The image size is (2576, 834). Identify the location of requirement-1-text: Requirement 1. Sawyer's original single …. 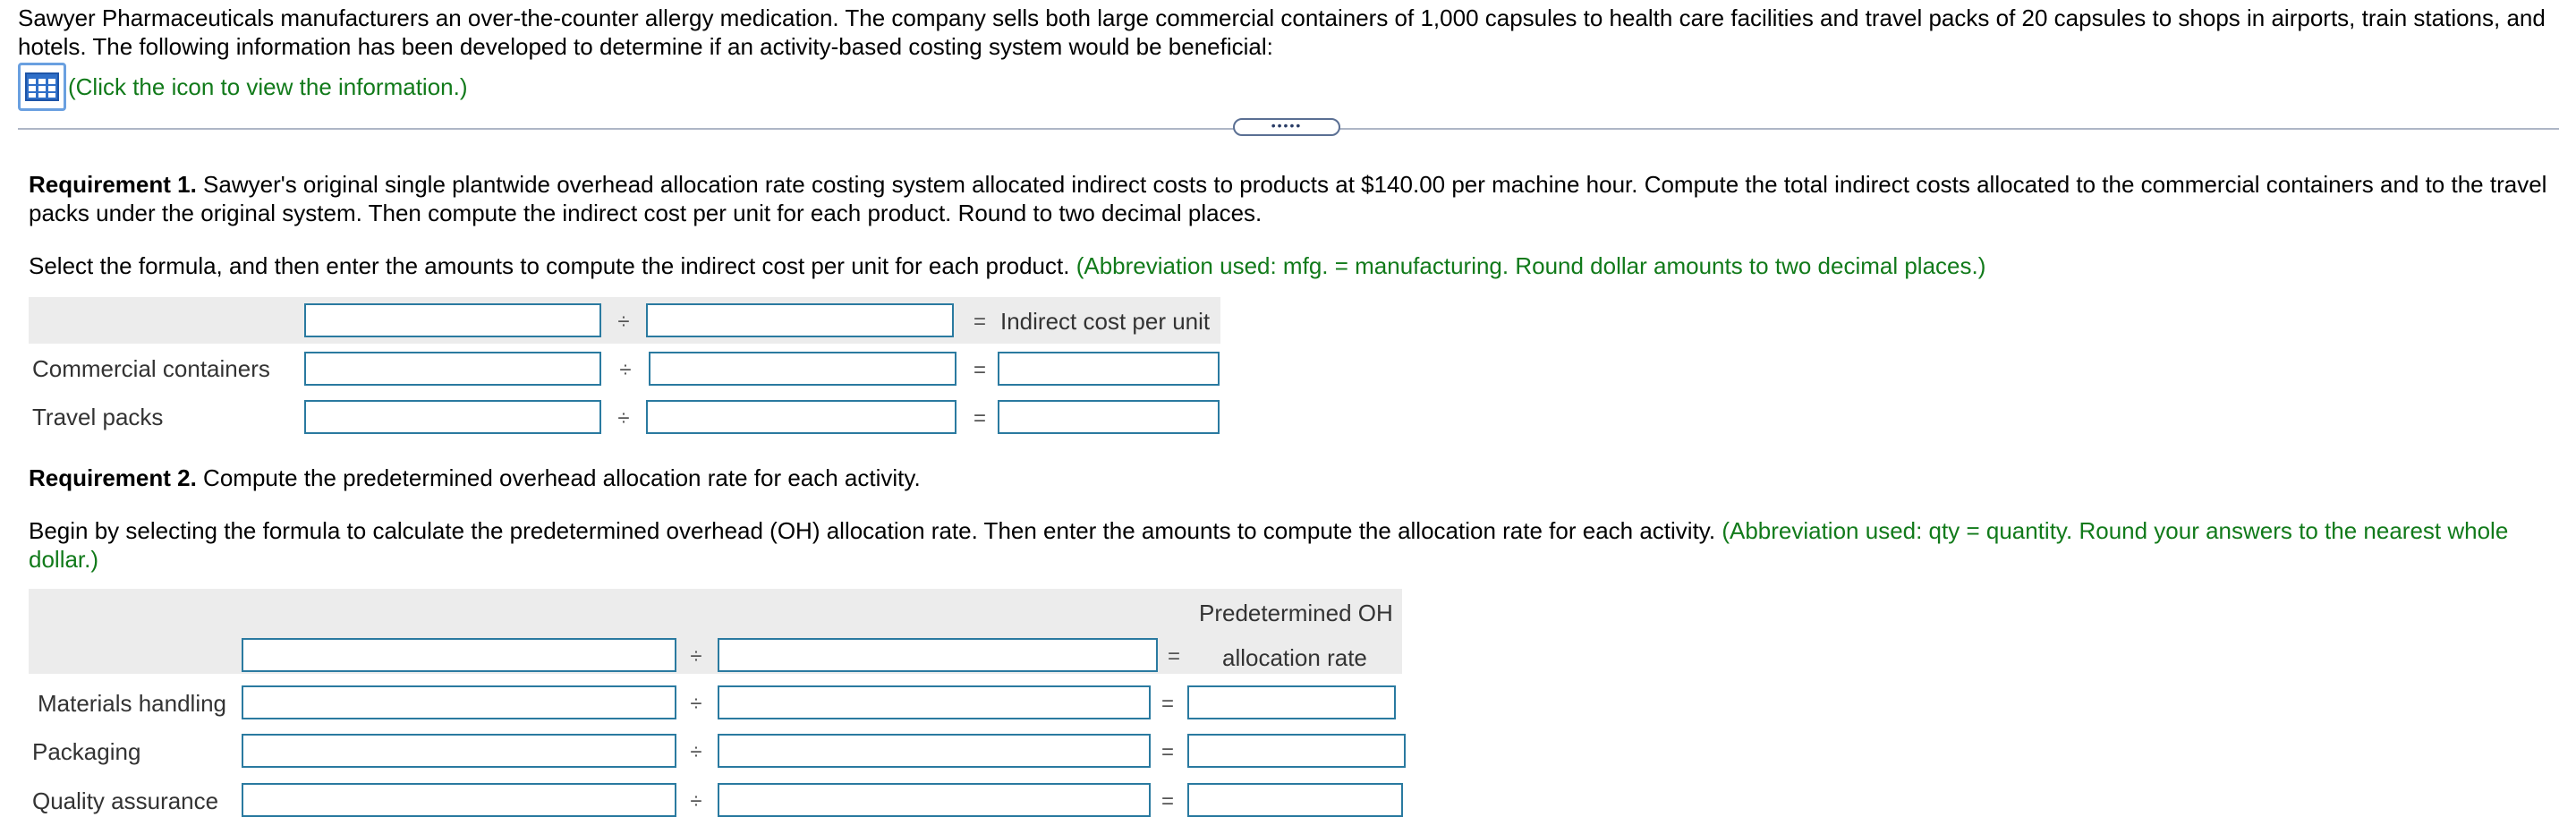
(1295, 198).